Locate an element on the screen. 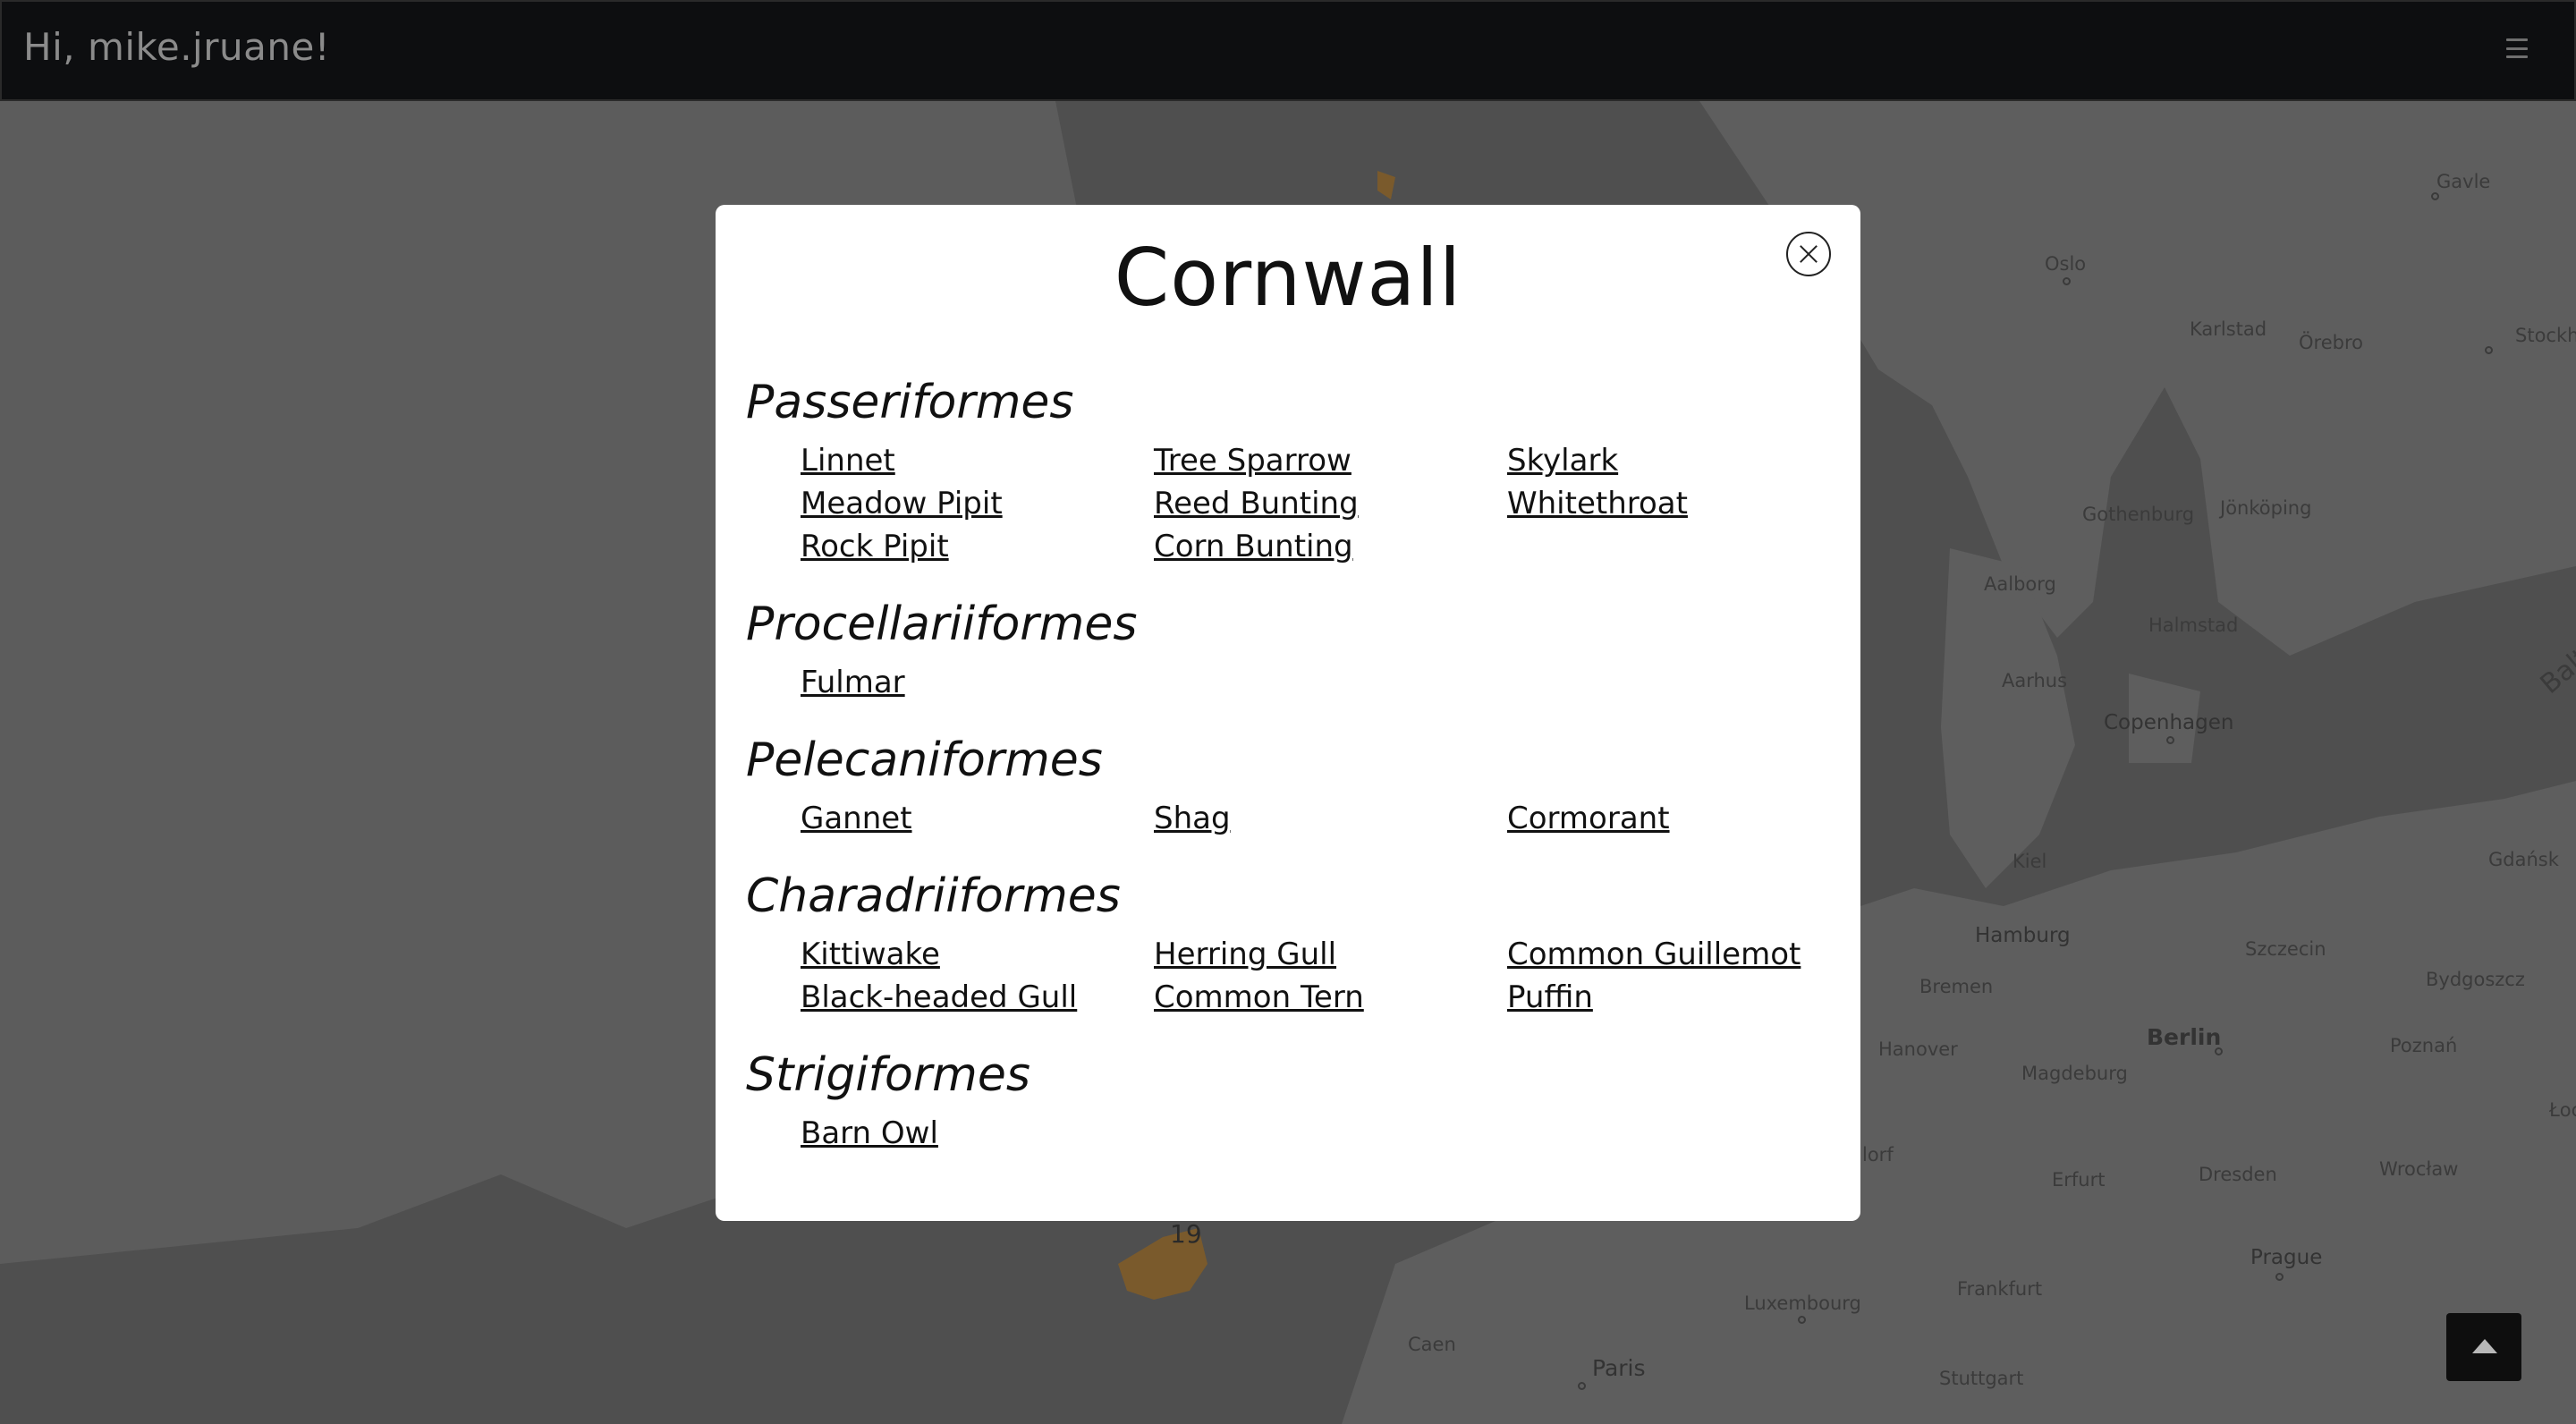  map-label-orebro: Örebro is located at coordinates (2331, 342).